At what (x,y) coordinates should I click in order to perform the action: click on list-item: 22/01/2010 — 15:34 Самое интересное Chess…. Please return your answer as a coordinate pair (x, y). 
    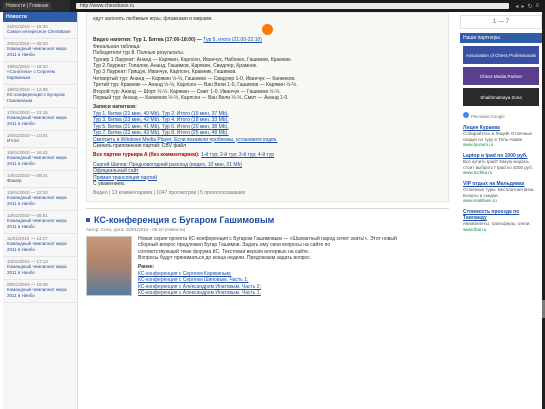
    Looking at the image, I should click on (40, 30).